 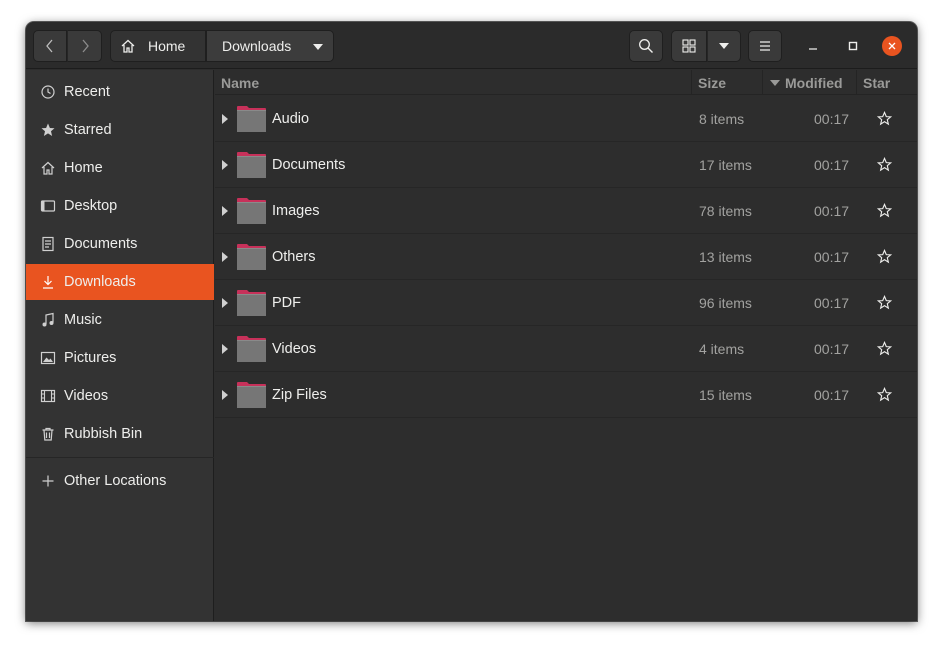 I want to click on breadcrumb-current-label: Downloads, so click(x=257, y=46).